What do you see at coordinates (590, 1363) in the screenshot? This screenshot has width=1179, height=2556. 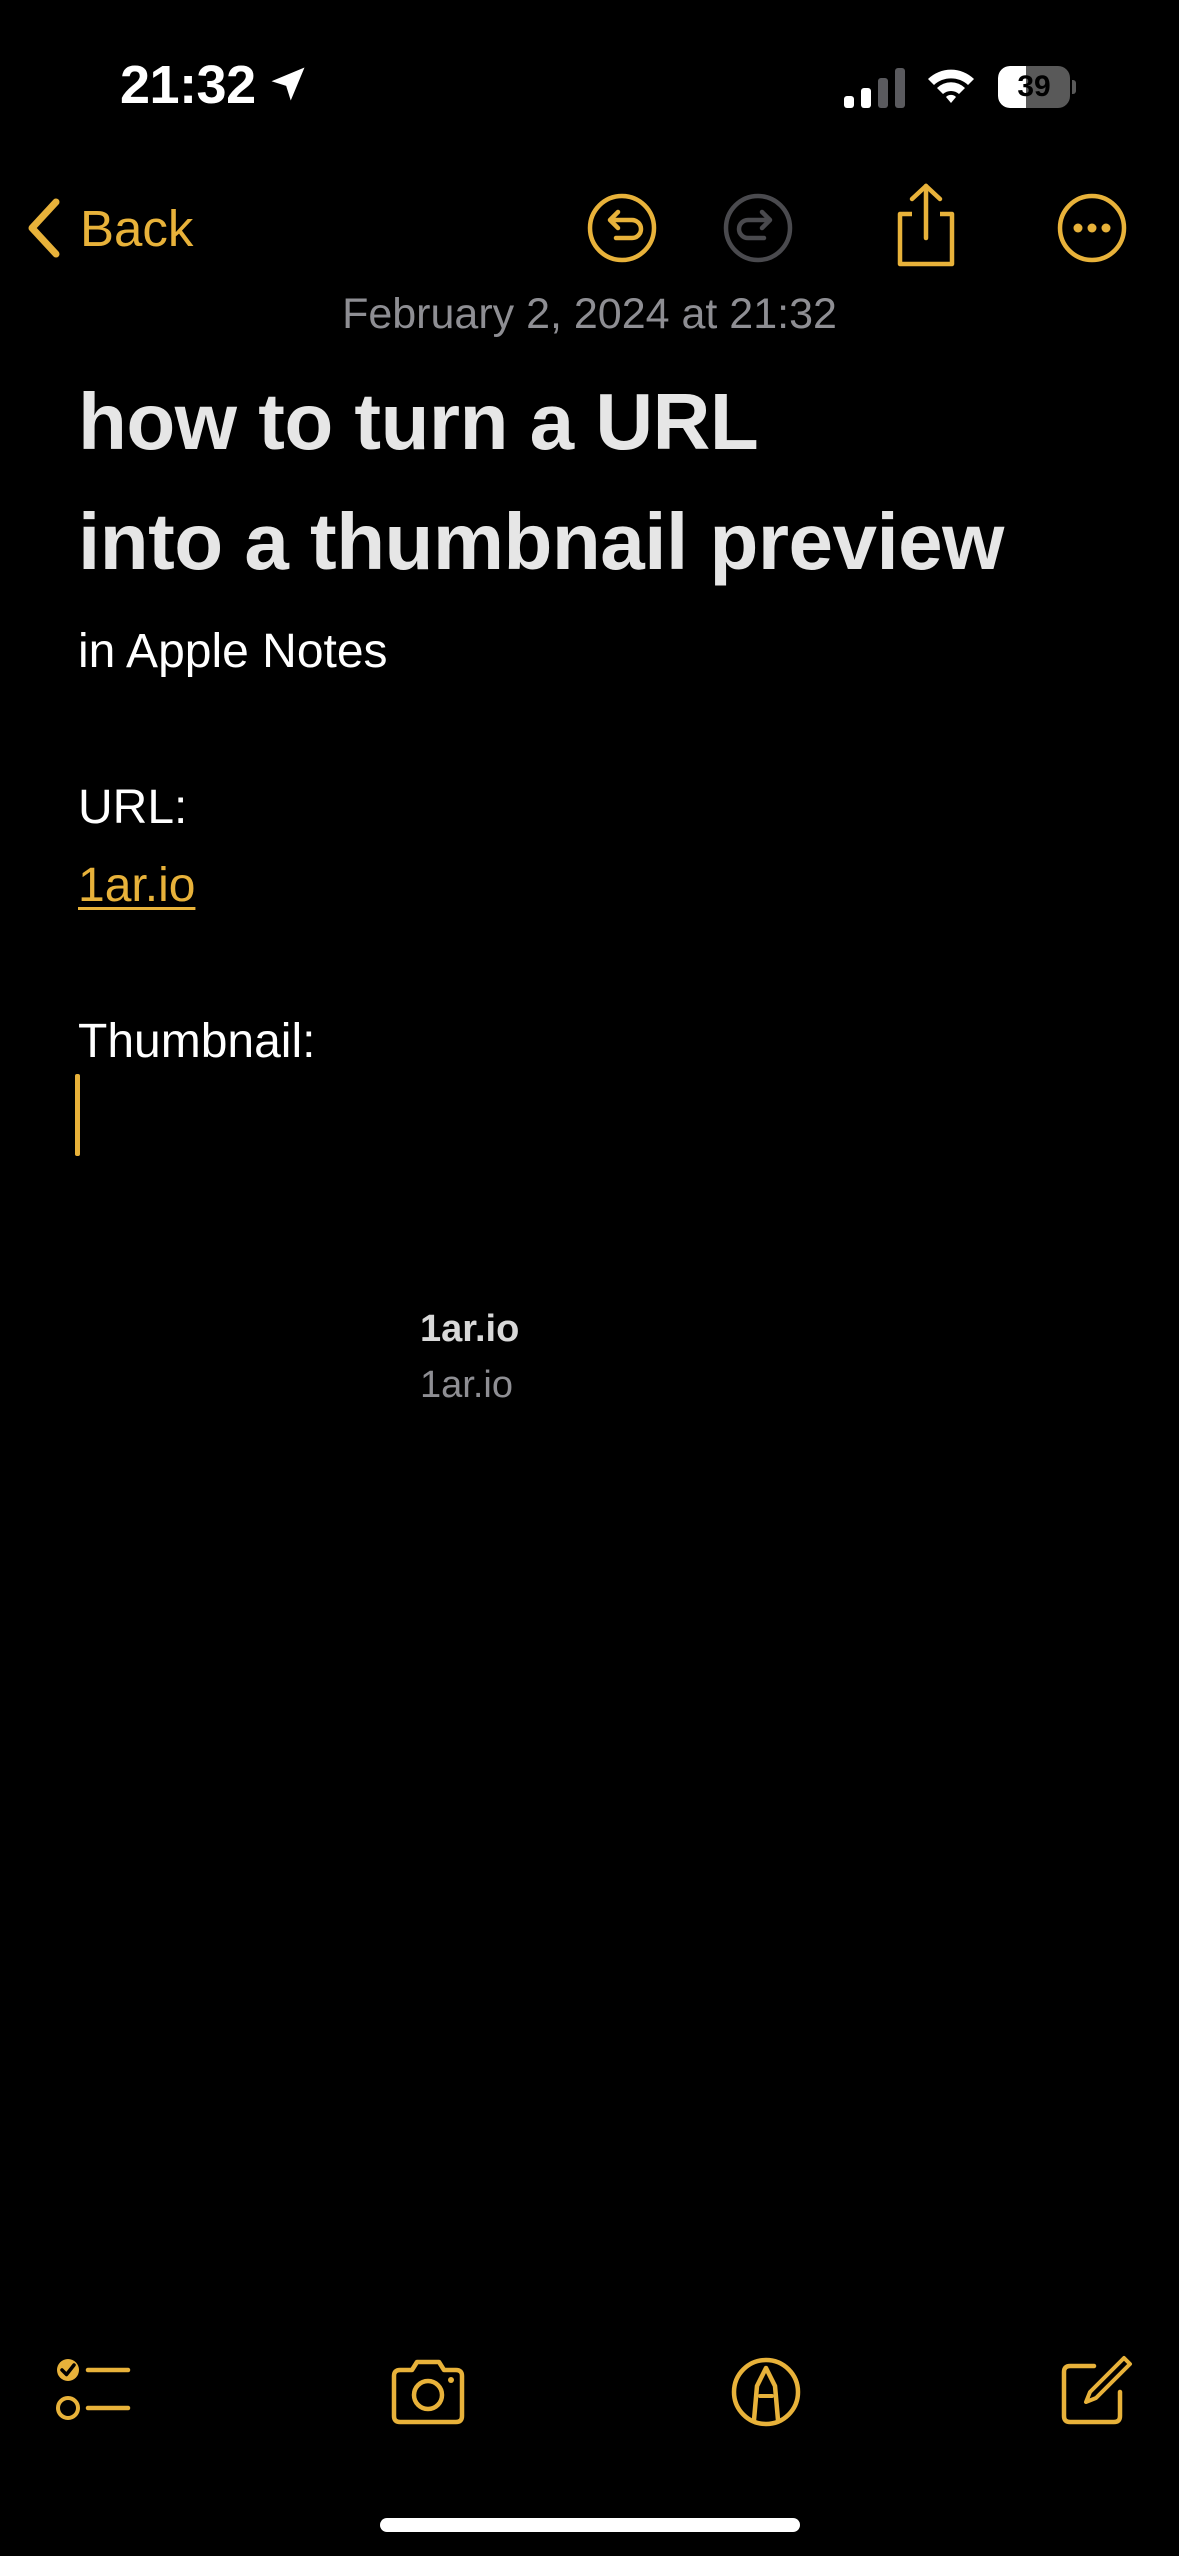 I see `link-preview-card: 1ar.io 1ar.io` at bounding box center [590, 1363].